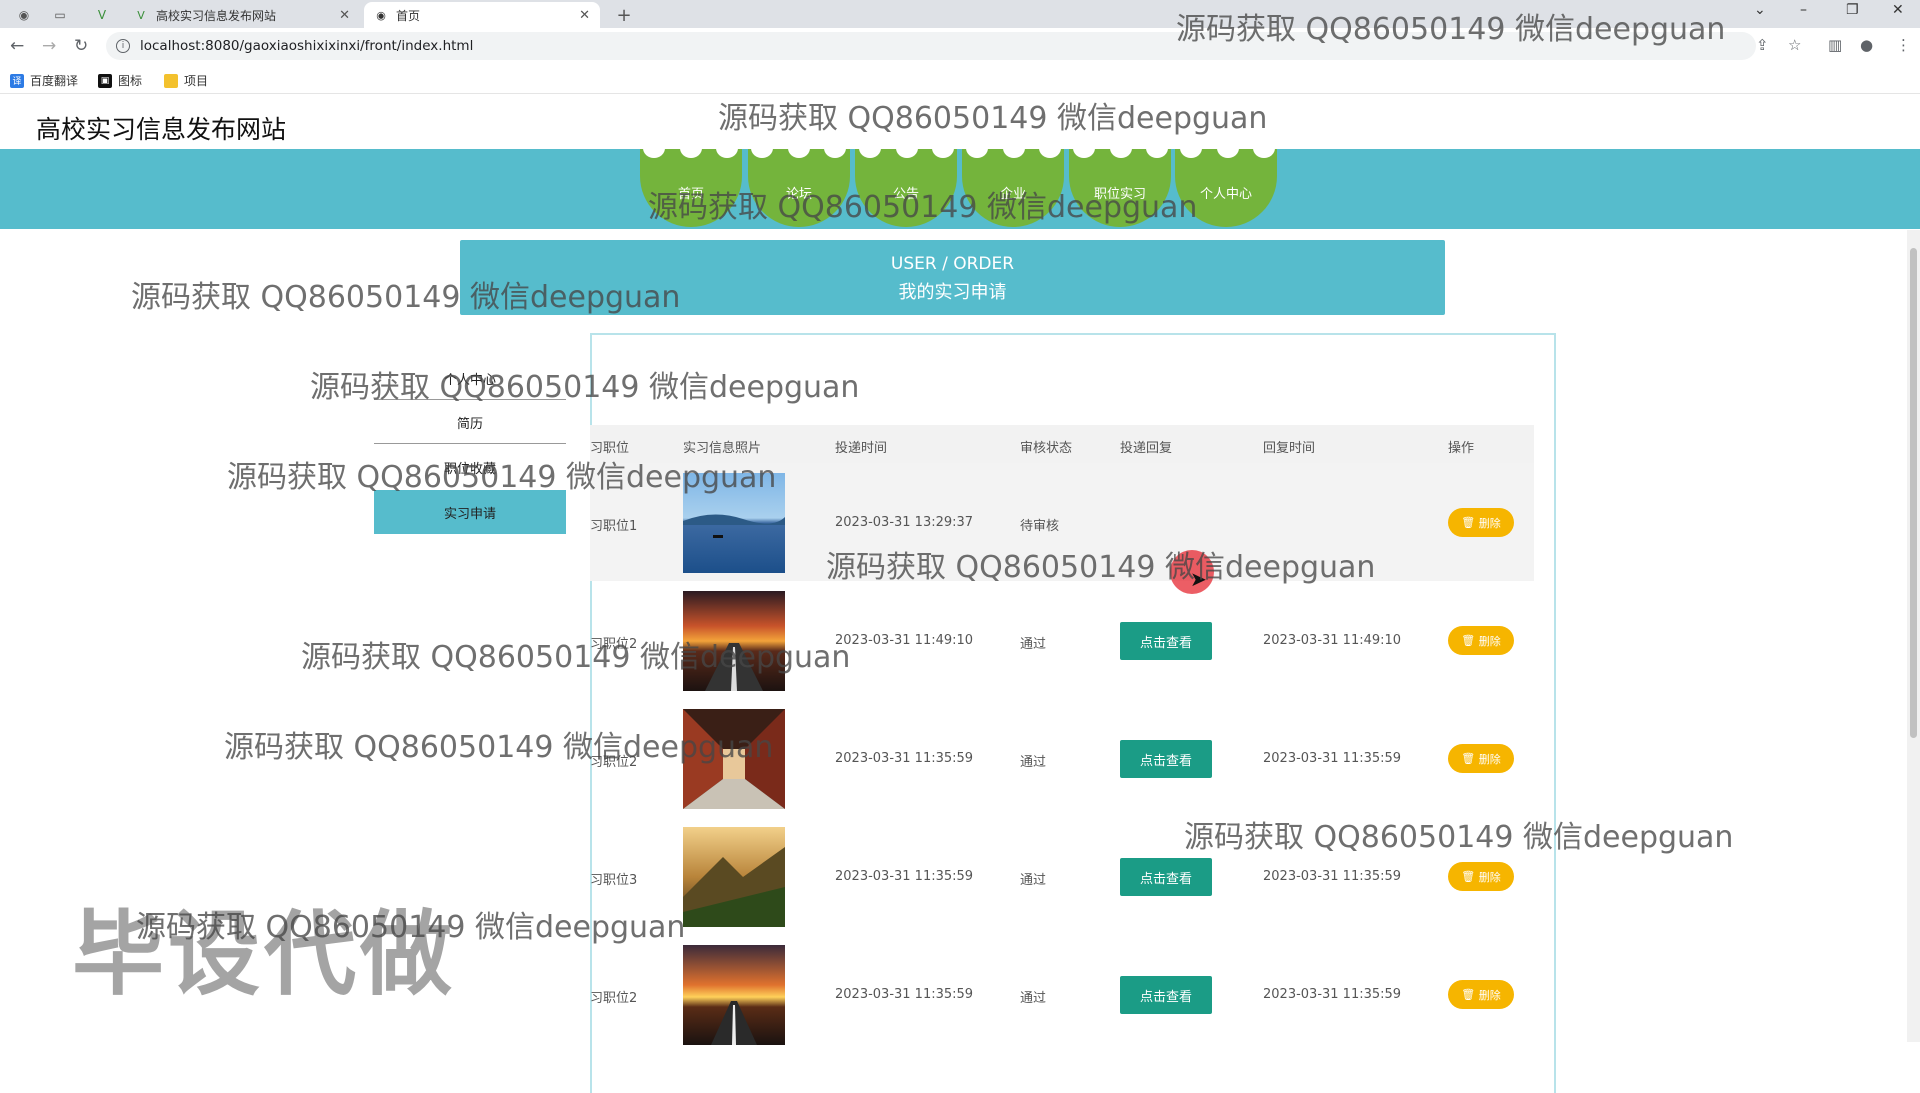 Image resolution: width=1920 pixels, height=1093 pixels. Describe the element at coordinates (216, 15) in the screenshot. I see `tab-title: 高校实习信息发布网站` at that location.